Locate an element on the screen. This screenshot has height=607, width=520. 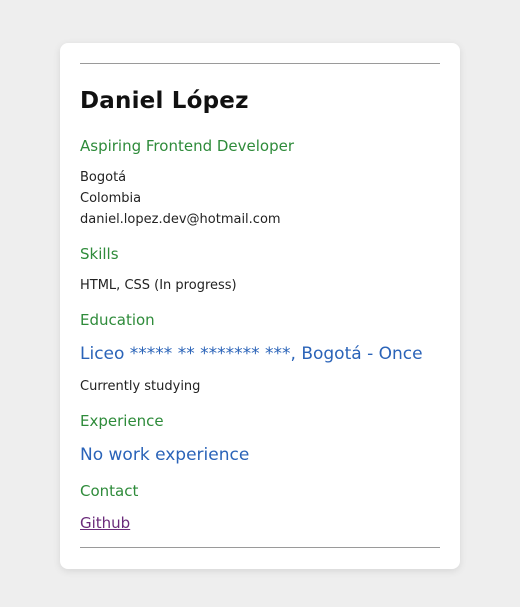
profile-role: Aspiring Frontend Developer is located at coordinates (187, 146).